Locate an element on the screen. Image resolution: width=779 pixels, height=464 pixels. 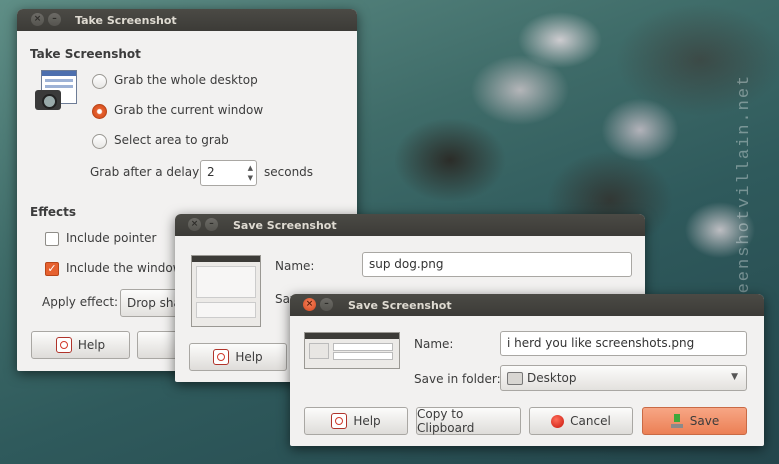
window-title: Take Screenshot is located at coordinates (126, 20).